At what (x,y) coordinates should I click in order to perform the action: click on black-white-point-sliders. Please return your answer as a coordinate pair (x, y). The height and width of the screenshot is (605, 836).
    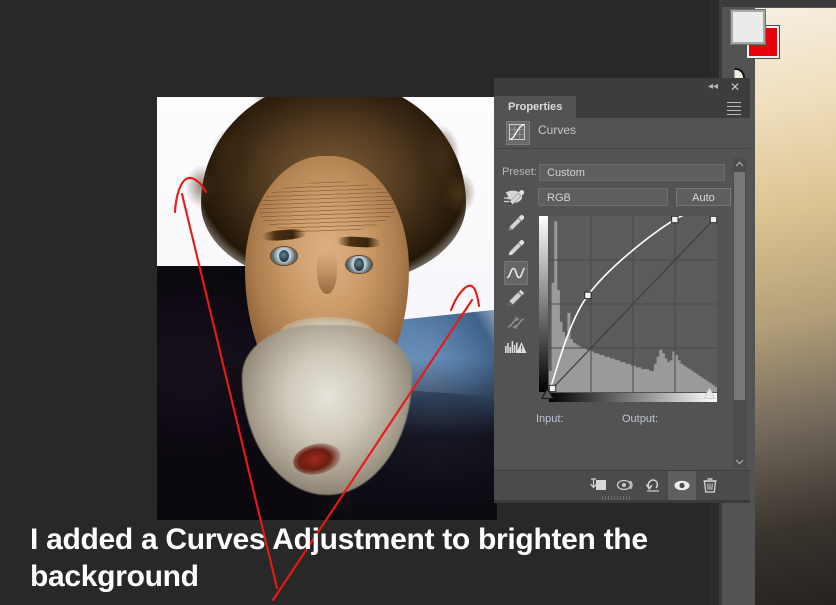
    Looking at the image, I should click on (628, 395).